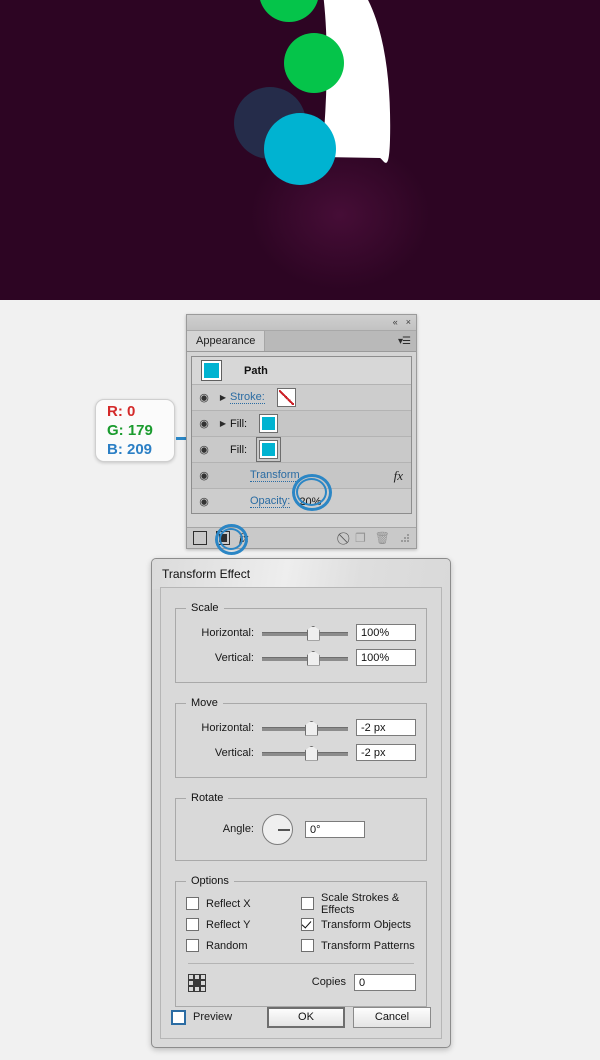 The height and width of the screenshot is (1060, 600). I want to click on move-group: Move Horizontal: -2 px Vertical: -2 px, so click(301, 737).